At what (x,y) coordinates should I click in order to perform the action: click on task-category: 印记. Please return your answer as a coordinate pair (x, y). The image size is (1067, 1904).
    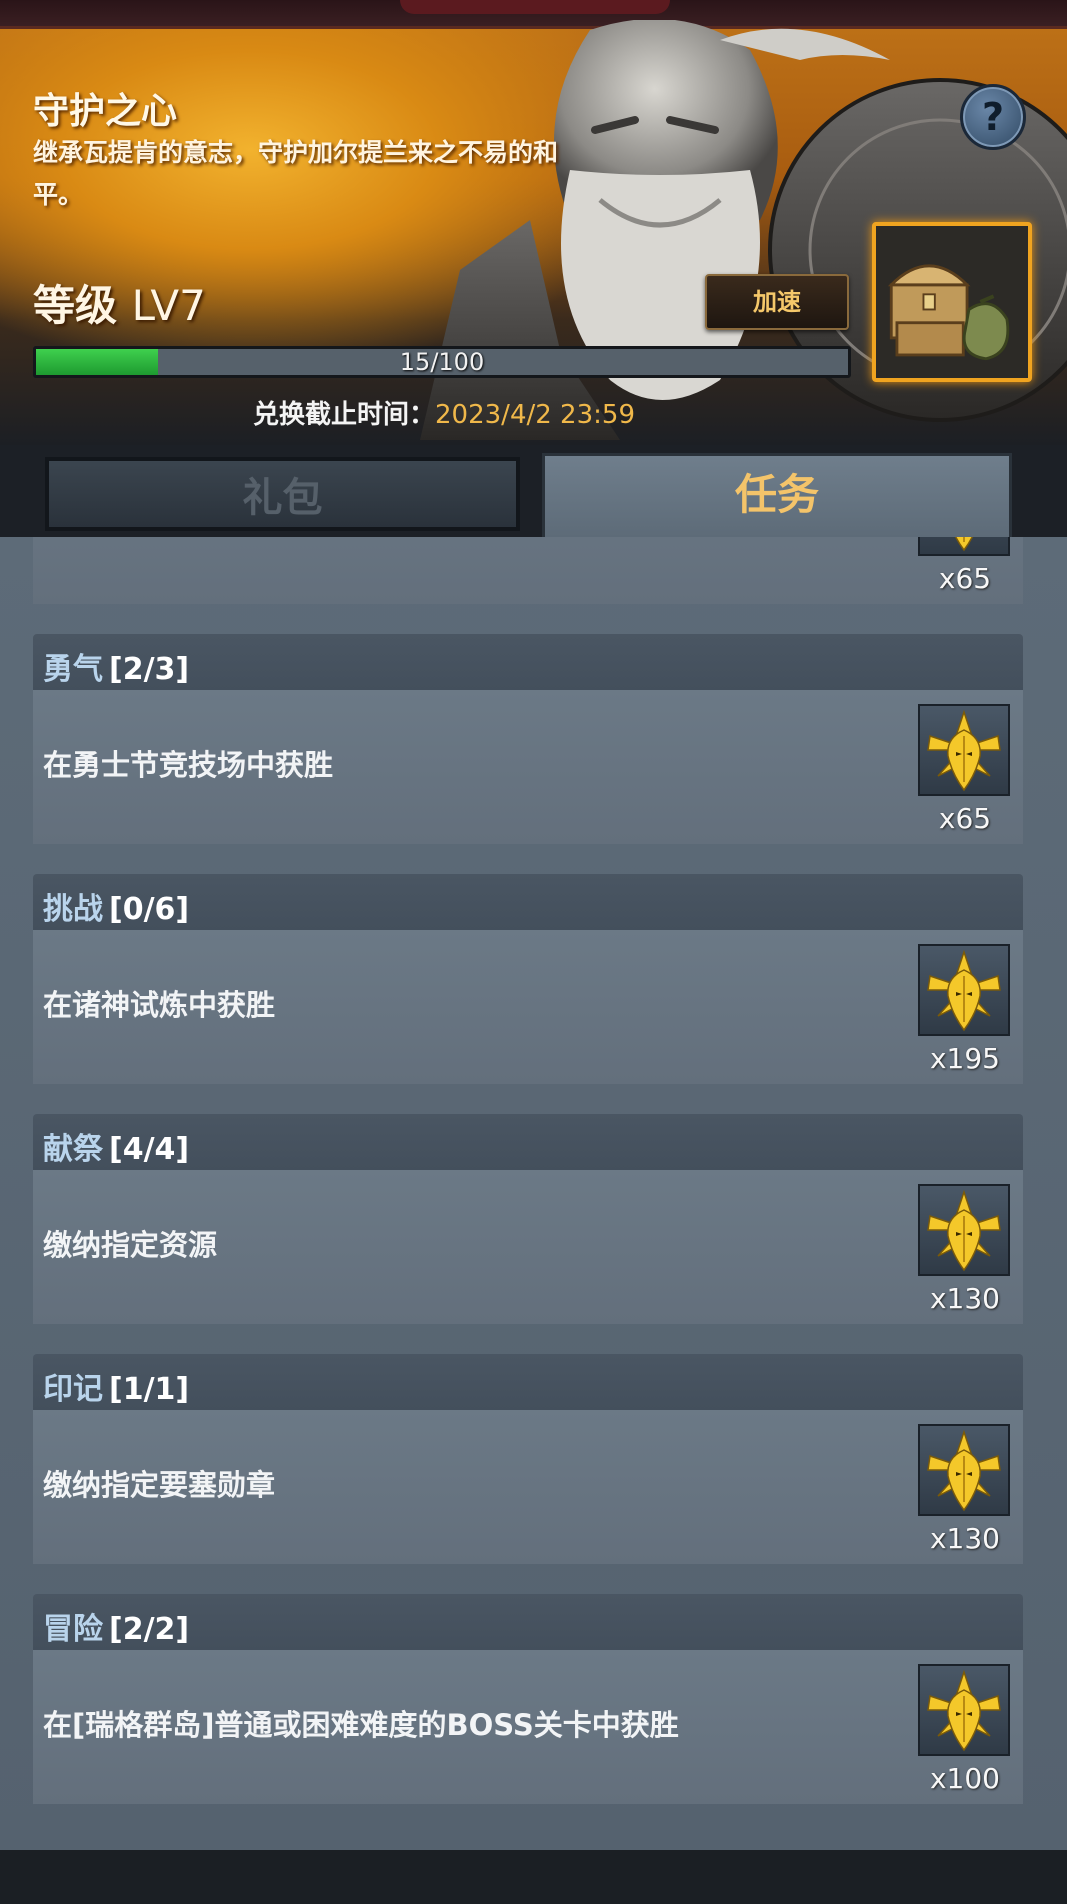
    Looking at the image, I should click on (73, 1389).